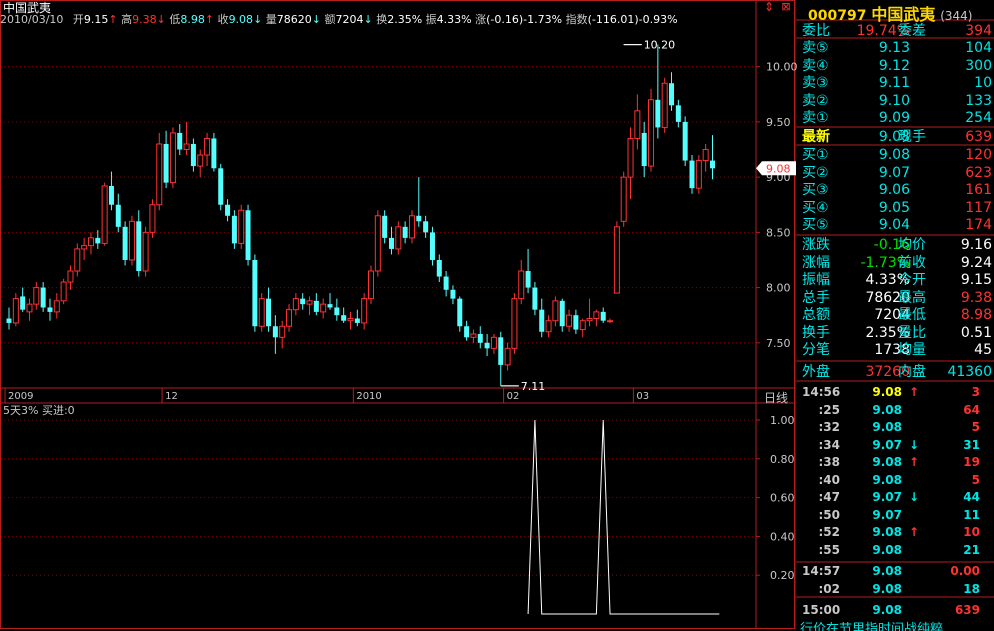 This screenshot has width=994, height=631. Describe the element at coordinates (815, 172) in the screenshot. I see `buy-level-label: 买②` at that location.